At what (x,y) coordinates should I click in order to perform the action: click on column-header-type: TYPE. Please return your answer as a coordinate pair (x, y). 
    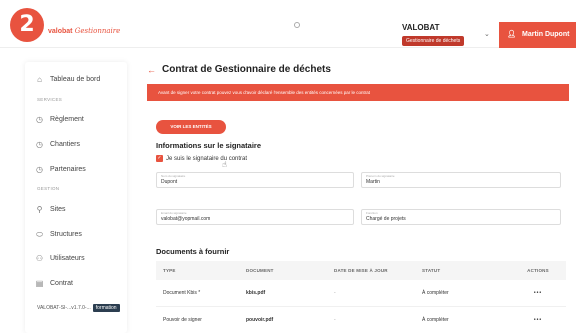
    Looking at the image, I should click on (201, 270).